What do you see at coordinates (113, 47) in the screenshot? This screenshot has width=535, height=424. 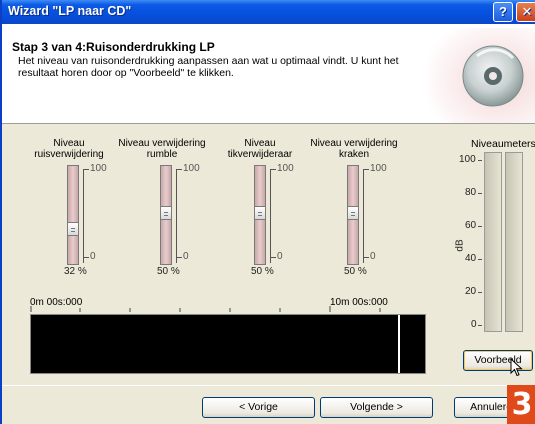 I see `step-title: Stap 3 van 4:Ruisonderdrukking LP` at bounding box center [113, 47].